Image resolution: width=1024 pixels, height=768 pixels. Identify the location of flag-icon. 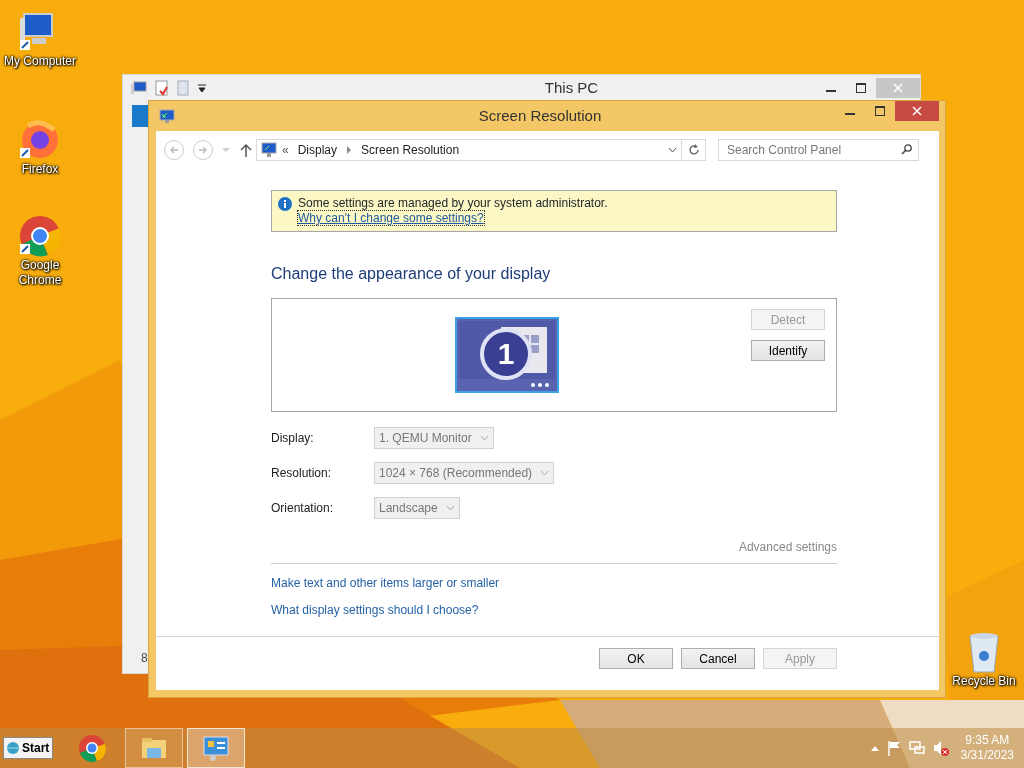
(893, 748).